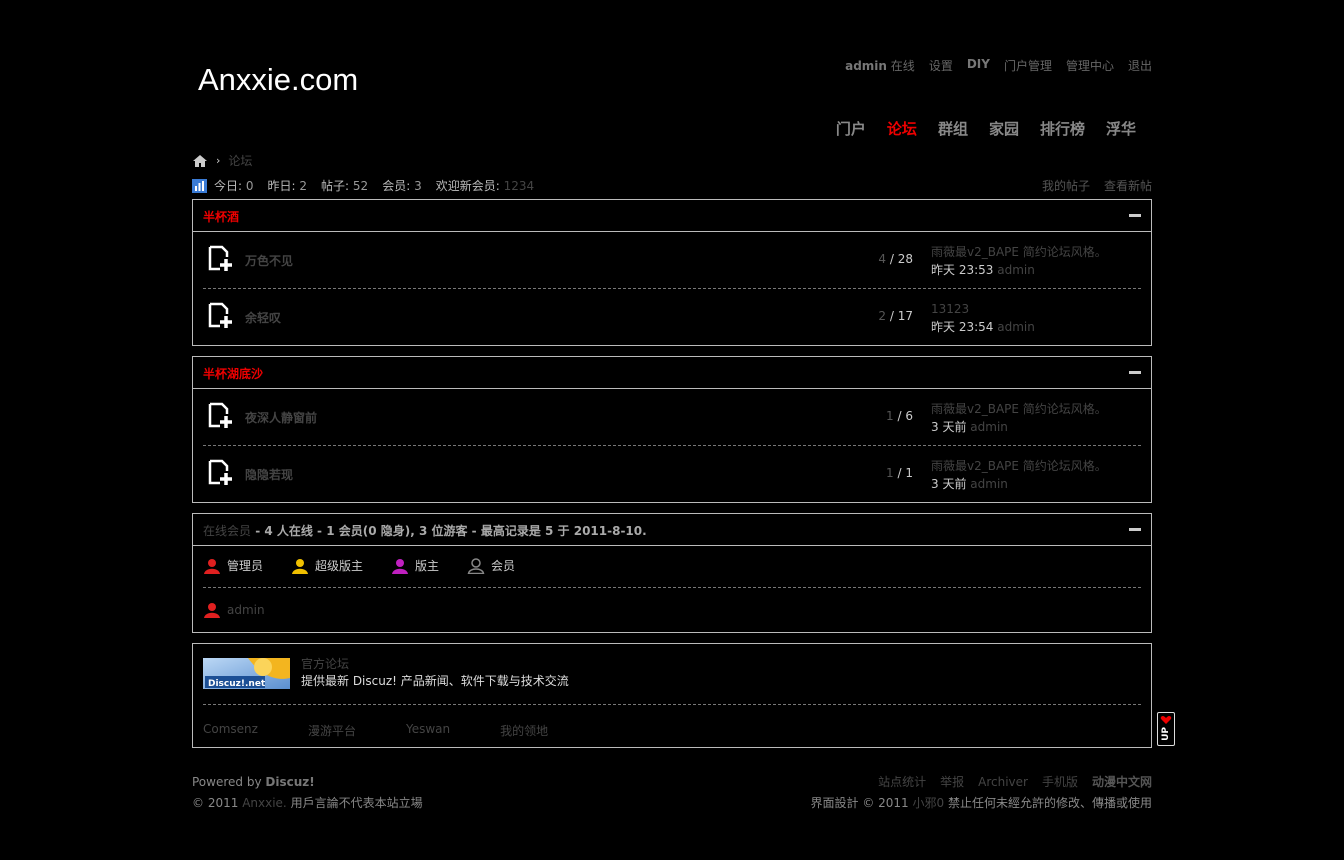 Image resolution: width=1344 pixels, height=860 pixels. I want to click on chevron-right-icon: ›, so click(218, 160).